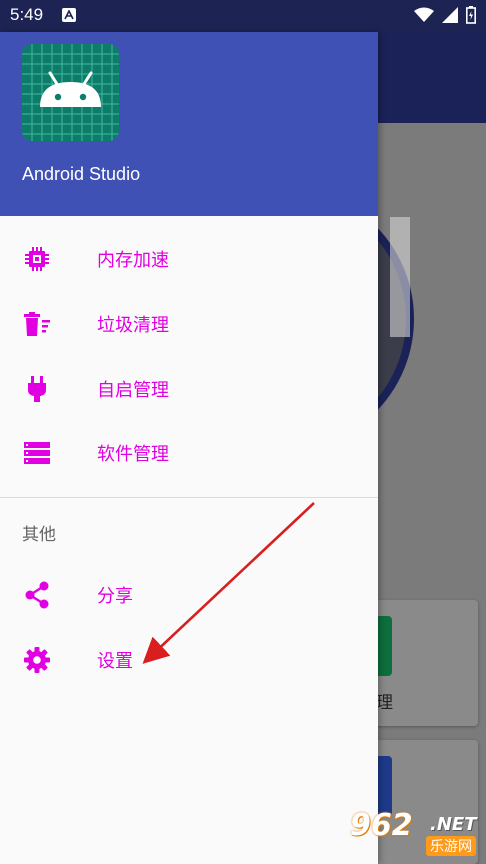  What do you see at coordinates (81, 174) in the screenshot?
I see `app-name: Android Studio` at bounding box center [81, 174].